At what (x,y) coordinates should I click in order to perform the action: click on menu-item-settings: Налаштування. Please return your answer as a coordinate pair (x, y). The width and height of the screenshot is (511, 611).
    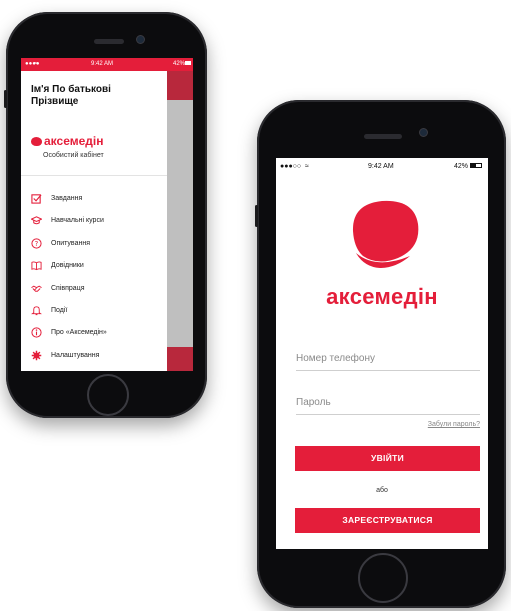
    Looking at the image, I should click on (99, 360).